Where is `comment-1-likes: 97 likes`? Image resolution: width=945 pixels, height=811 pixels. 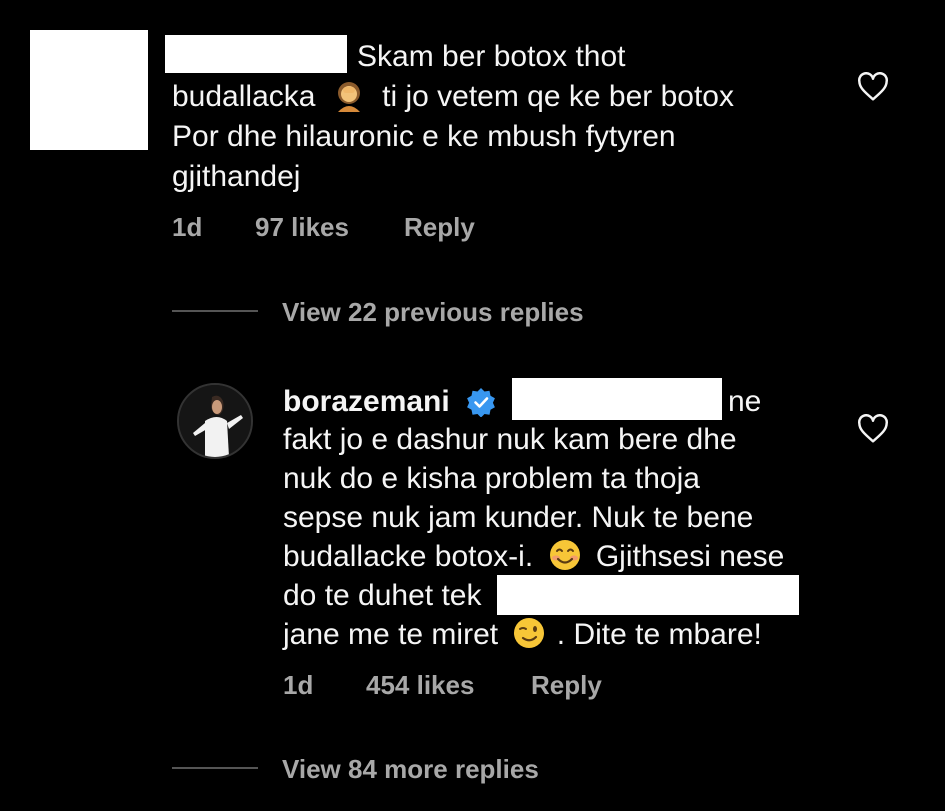 comment-1-likes: 97 likes is located at coordinates (302, 227).